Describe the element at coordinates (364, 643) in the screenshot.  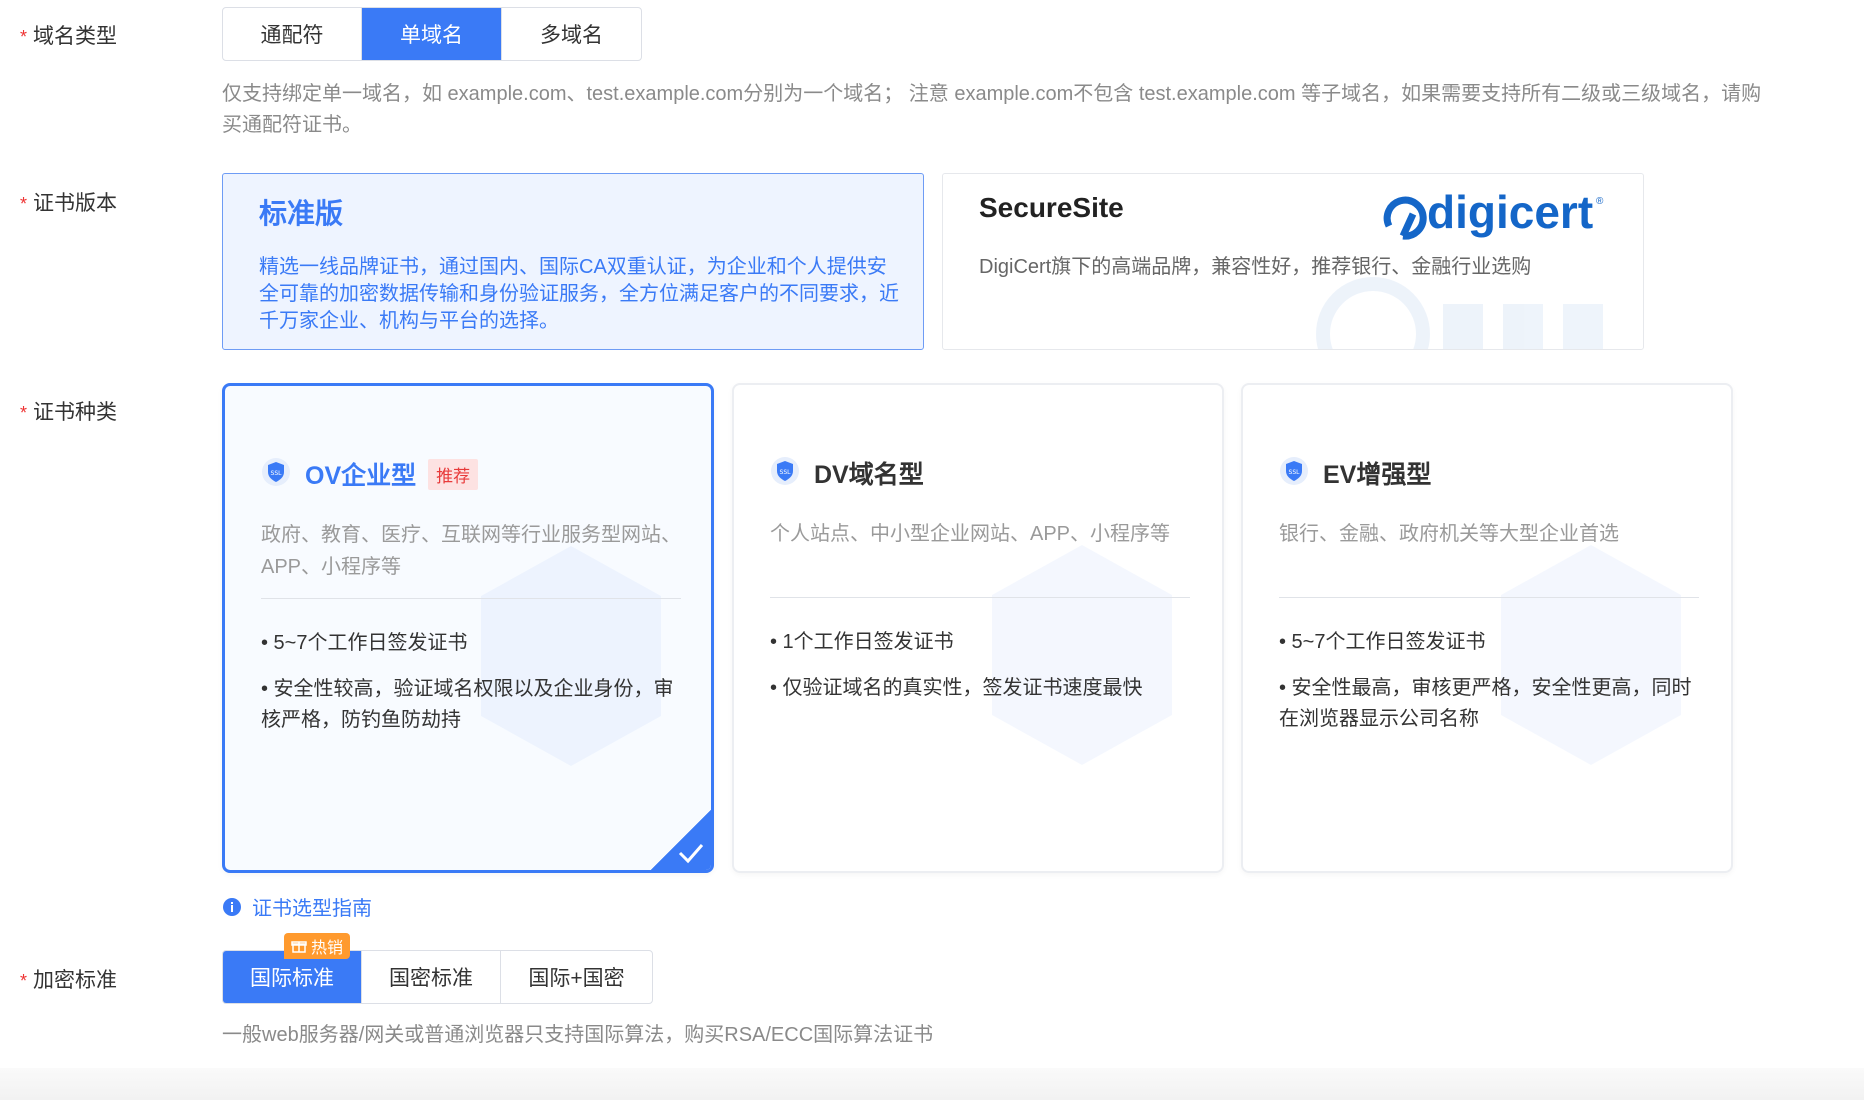
I see `cert-type-ov-bullet-1: • 5~7个工作日签发证书` at that location.